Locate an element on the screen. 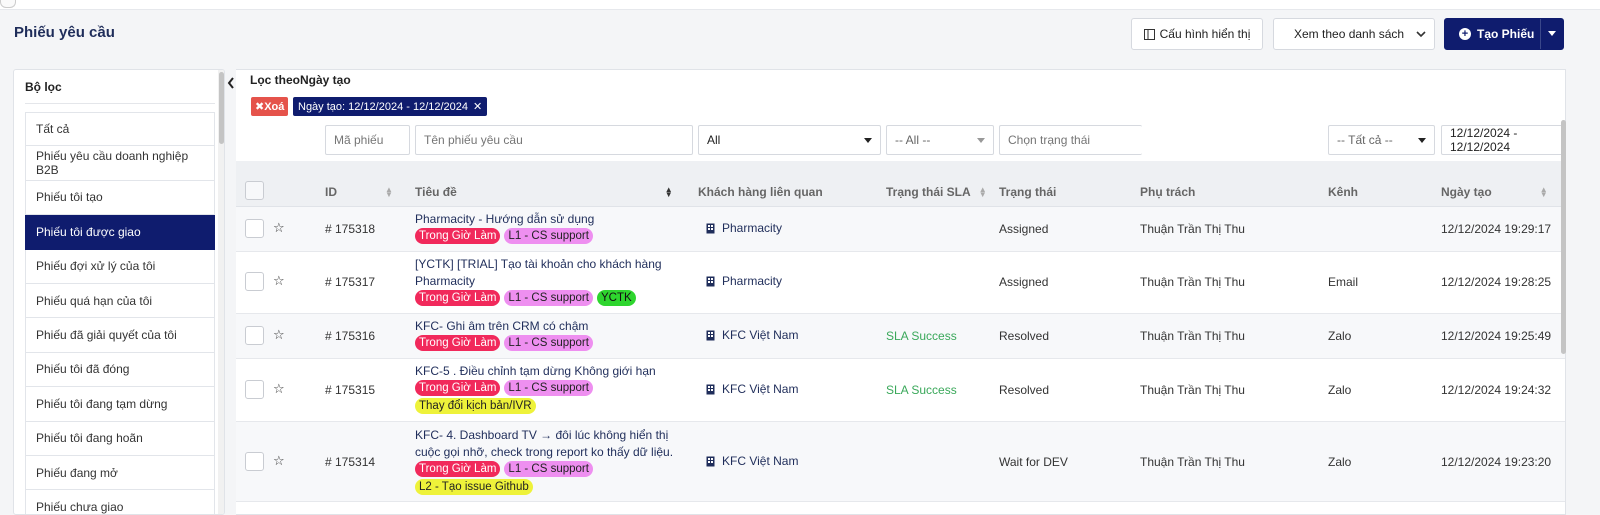 This screenshot has width=1600, height=515. table-scrollbar-thumb is located at coordinates (1563, 237).